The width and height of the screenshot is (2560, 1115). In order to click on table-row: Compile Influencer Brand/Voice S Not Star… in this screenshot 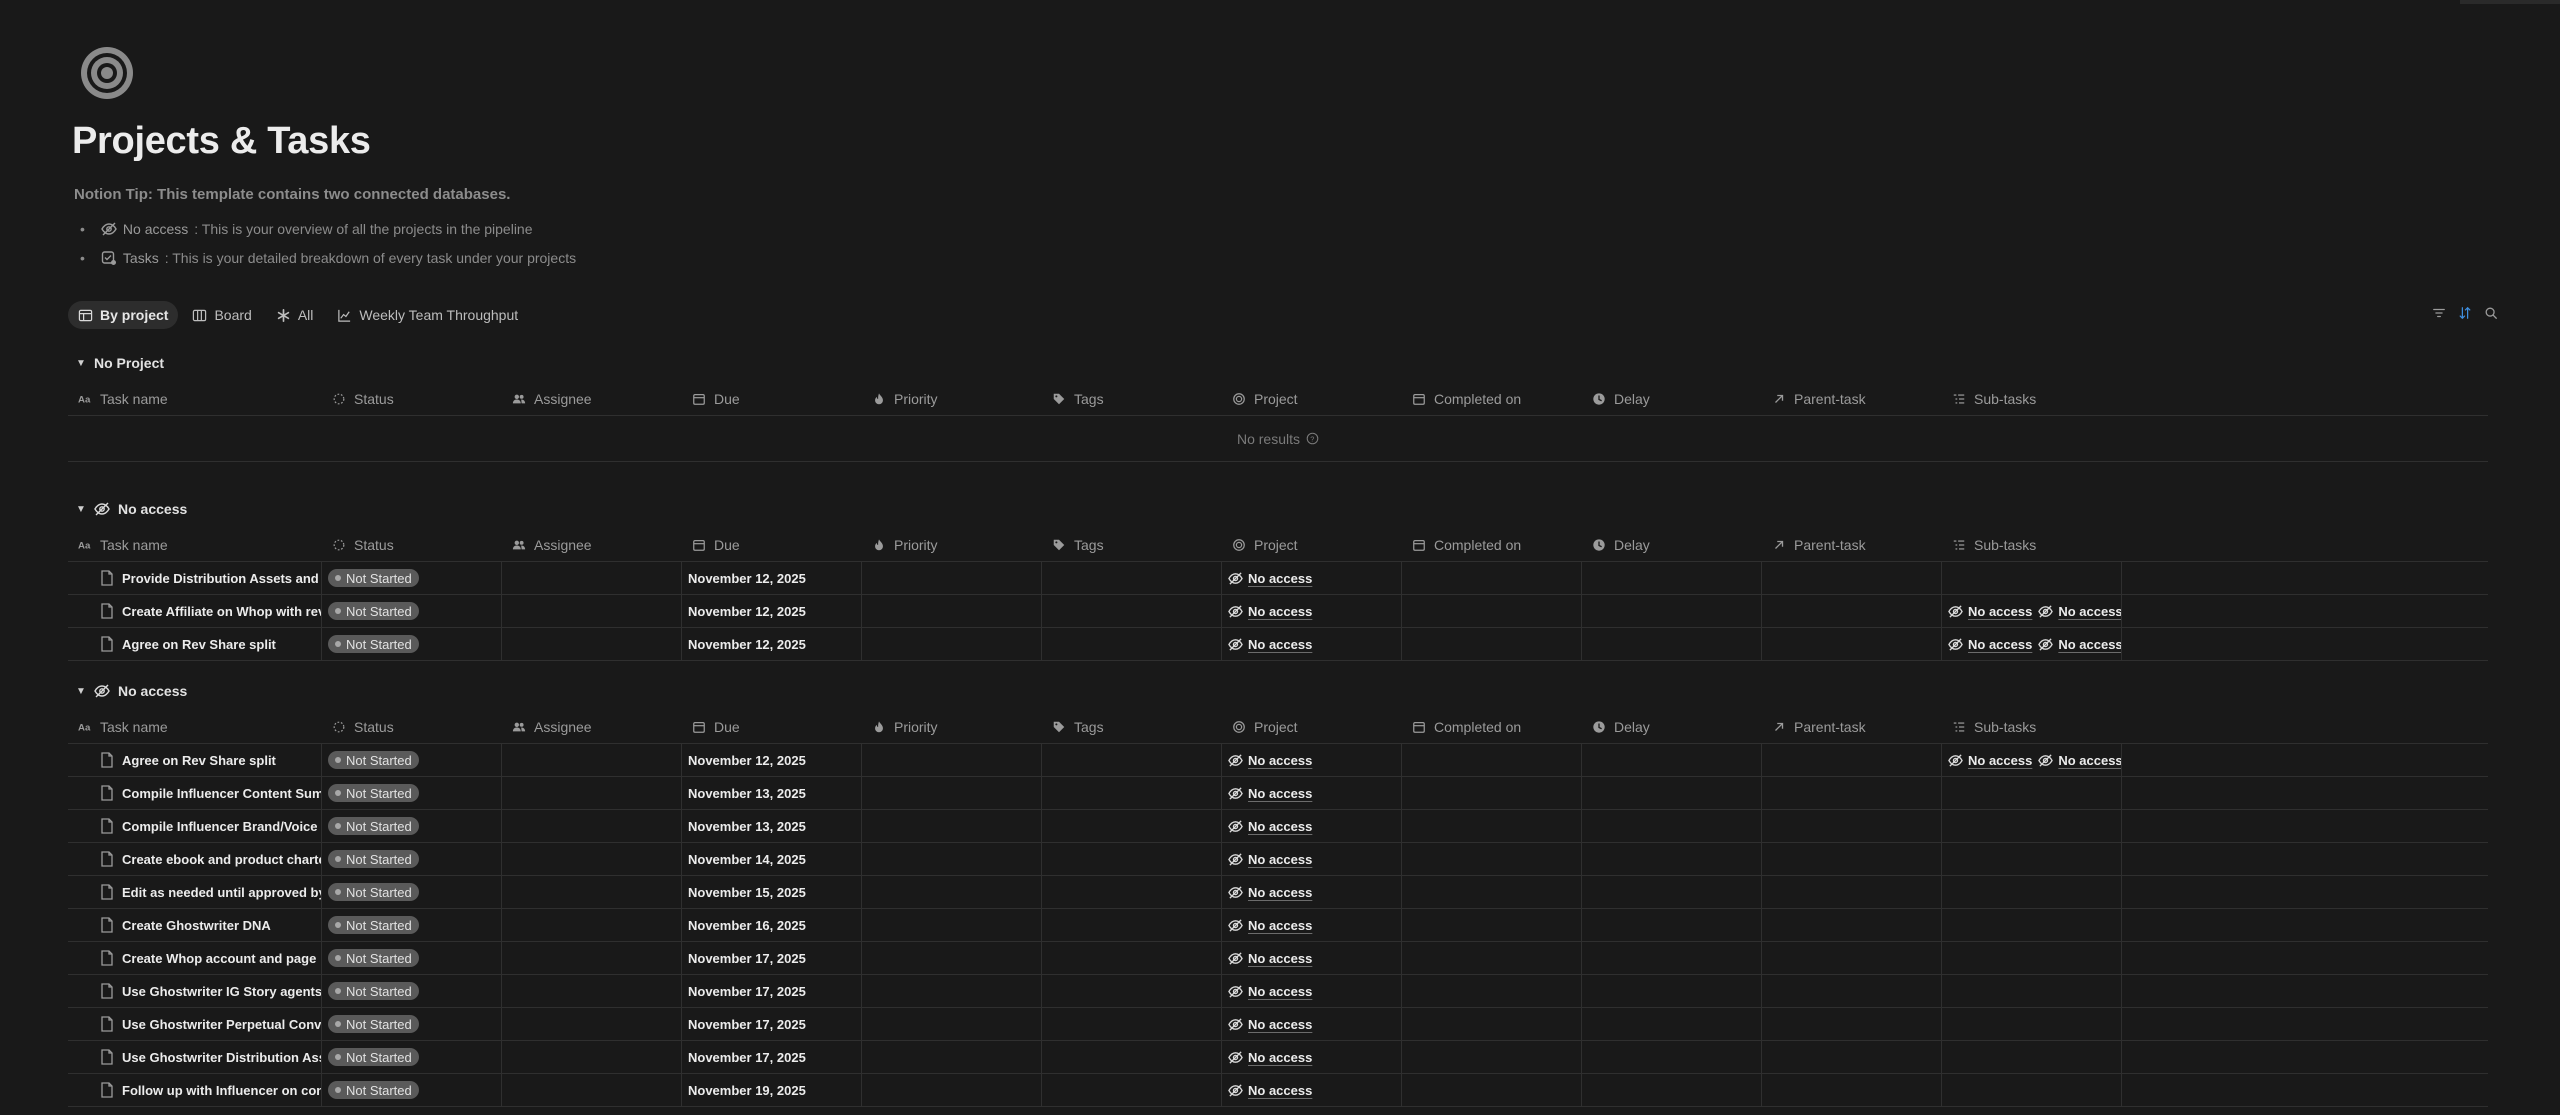, I will do `click(1278, 826)`.